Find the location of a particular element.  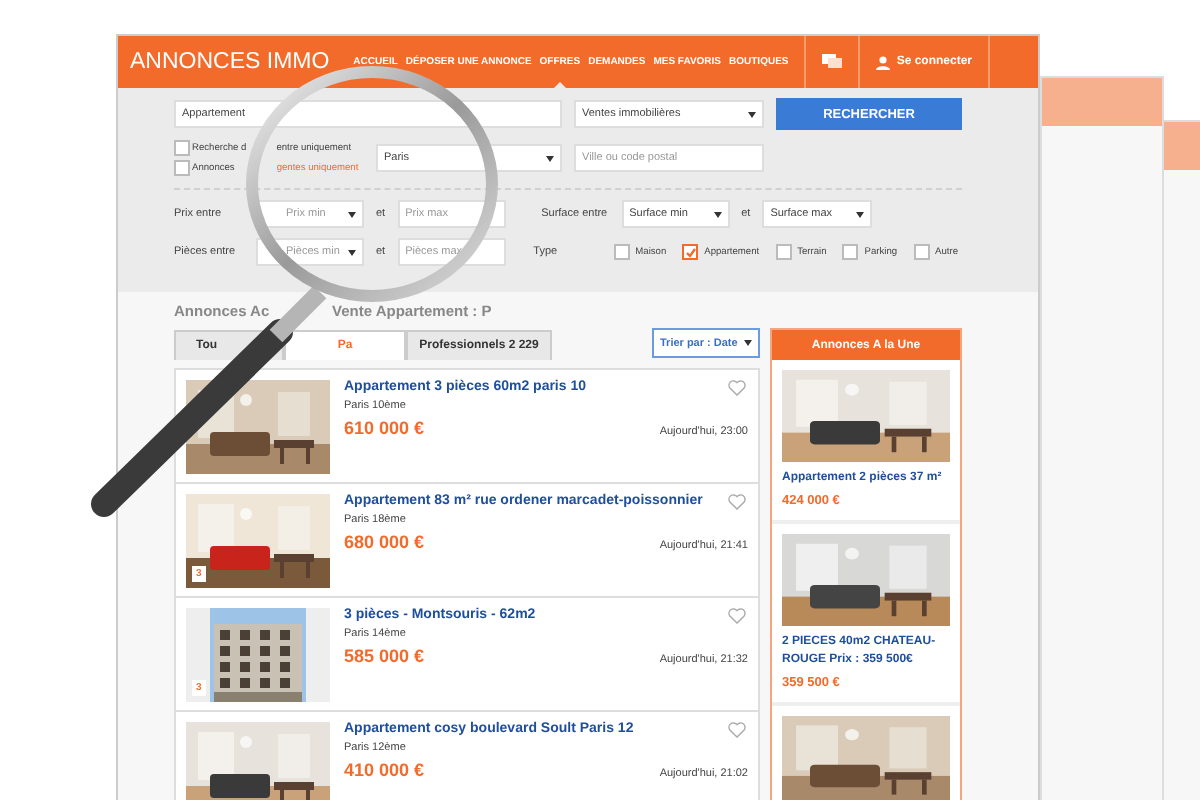

chat-icon is located at coordinates (832, 62).